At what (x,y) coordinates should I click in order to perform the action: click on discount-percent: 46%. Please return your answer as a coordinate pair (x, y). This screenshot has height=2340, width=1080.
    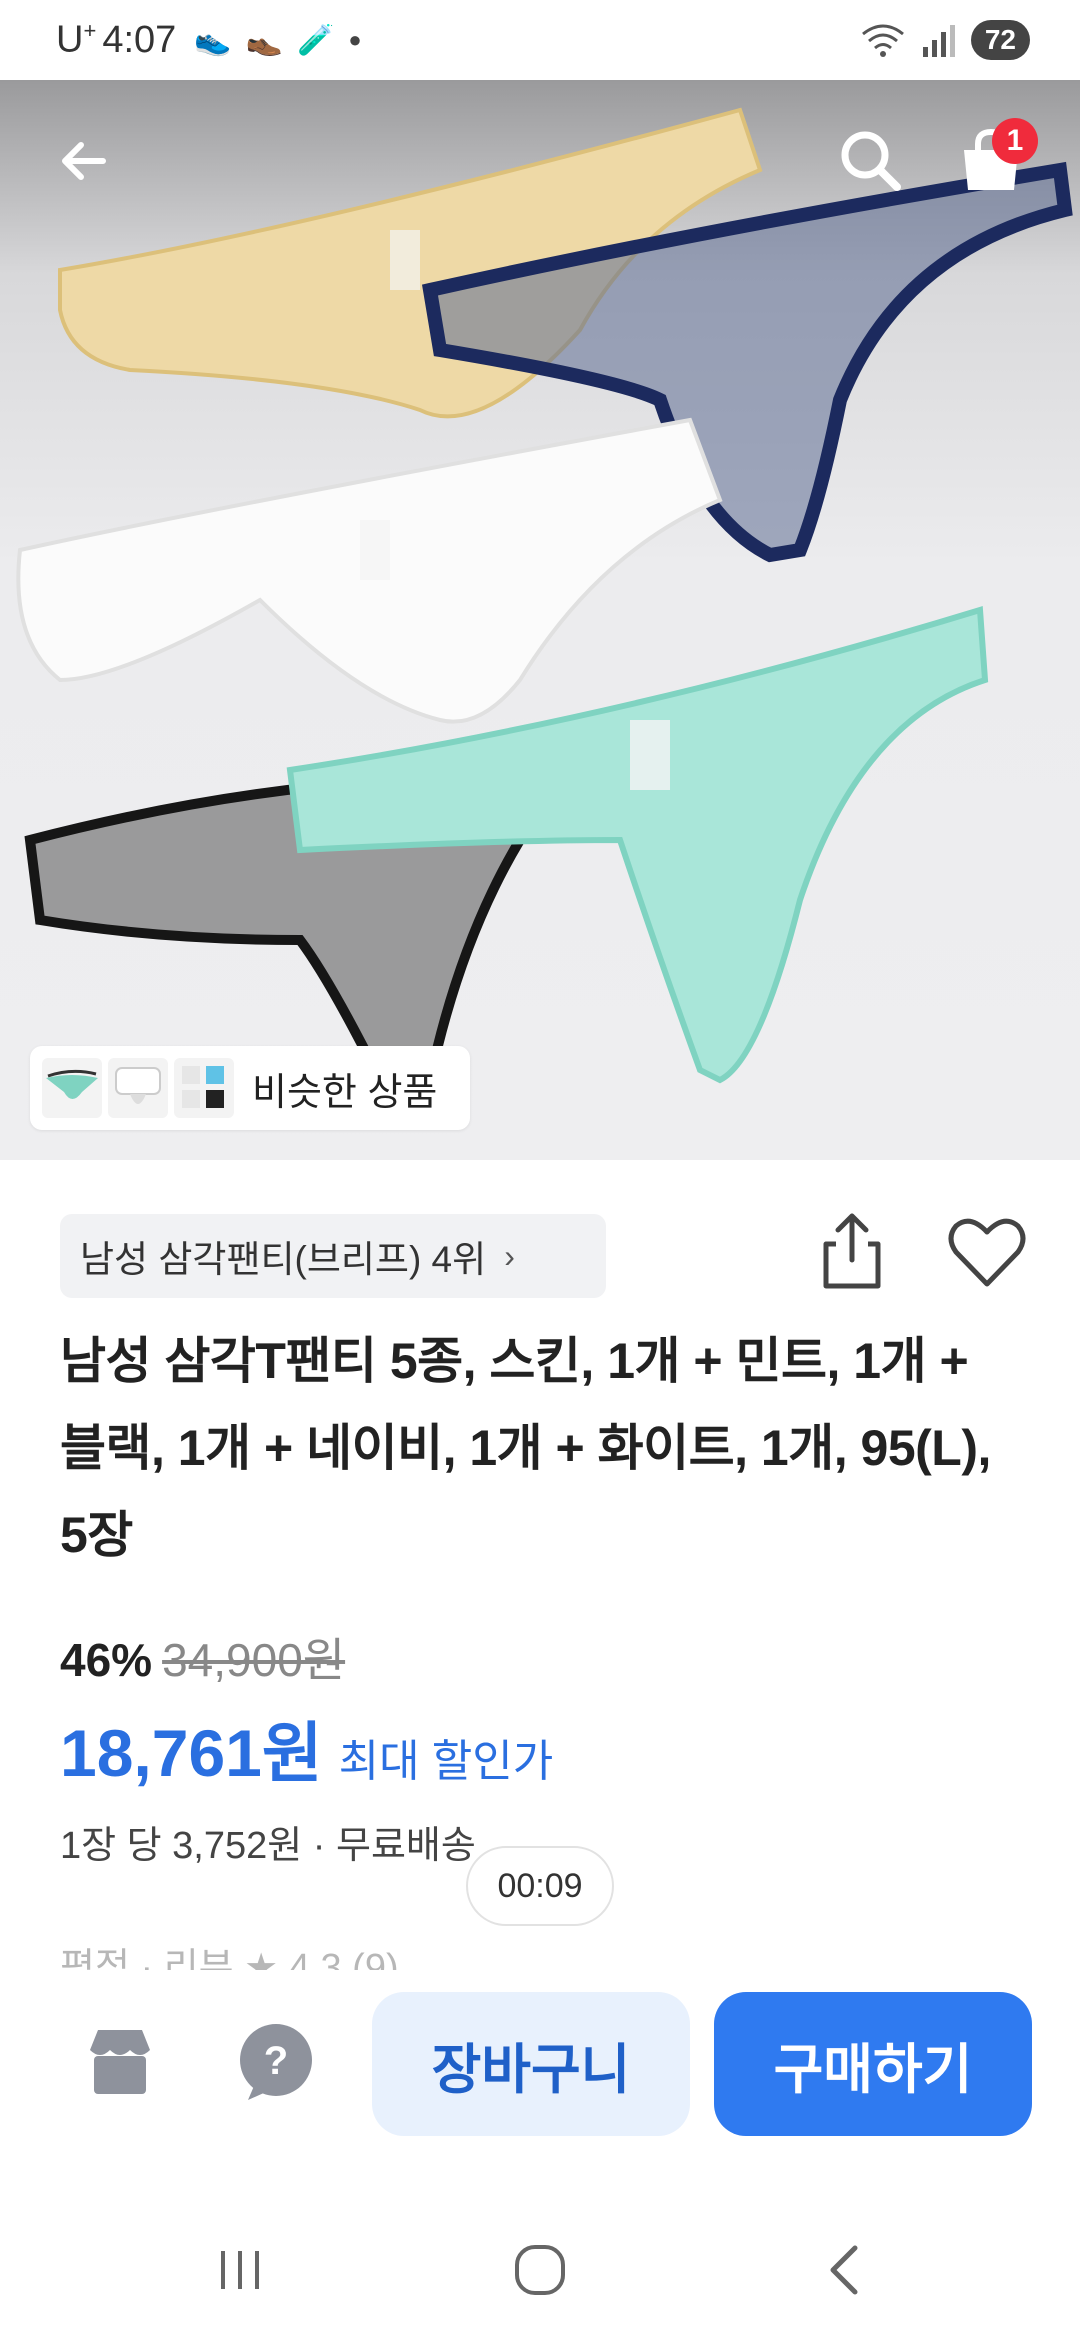
    Looking at the image, I should click on (106, 1660).